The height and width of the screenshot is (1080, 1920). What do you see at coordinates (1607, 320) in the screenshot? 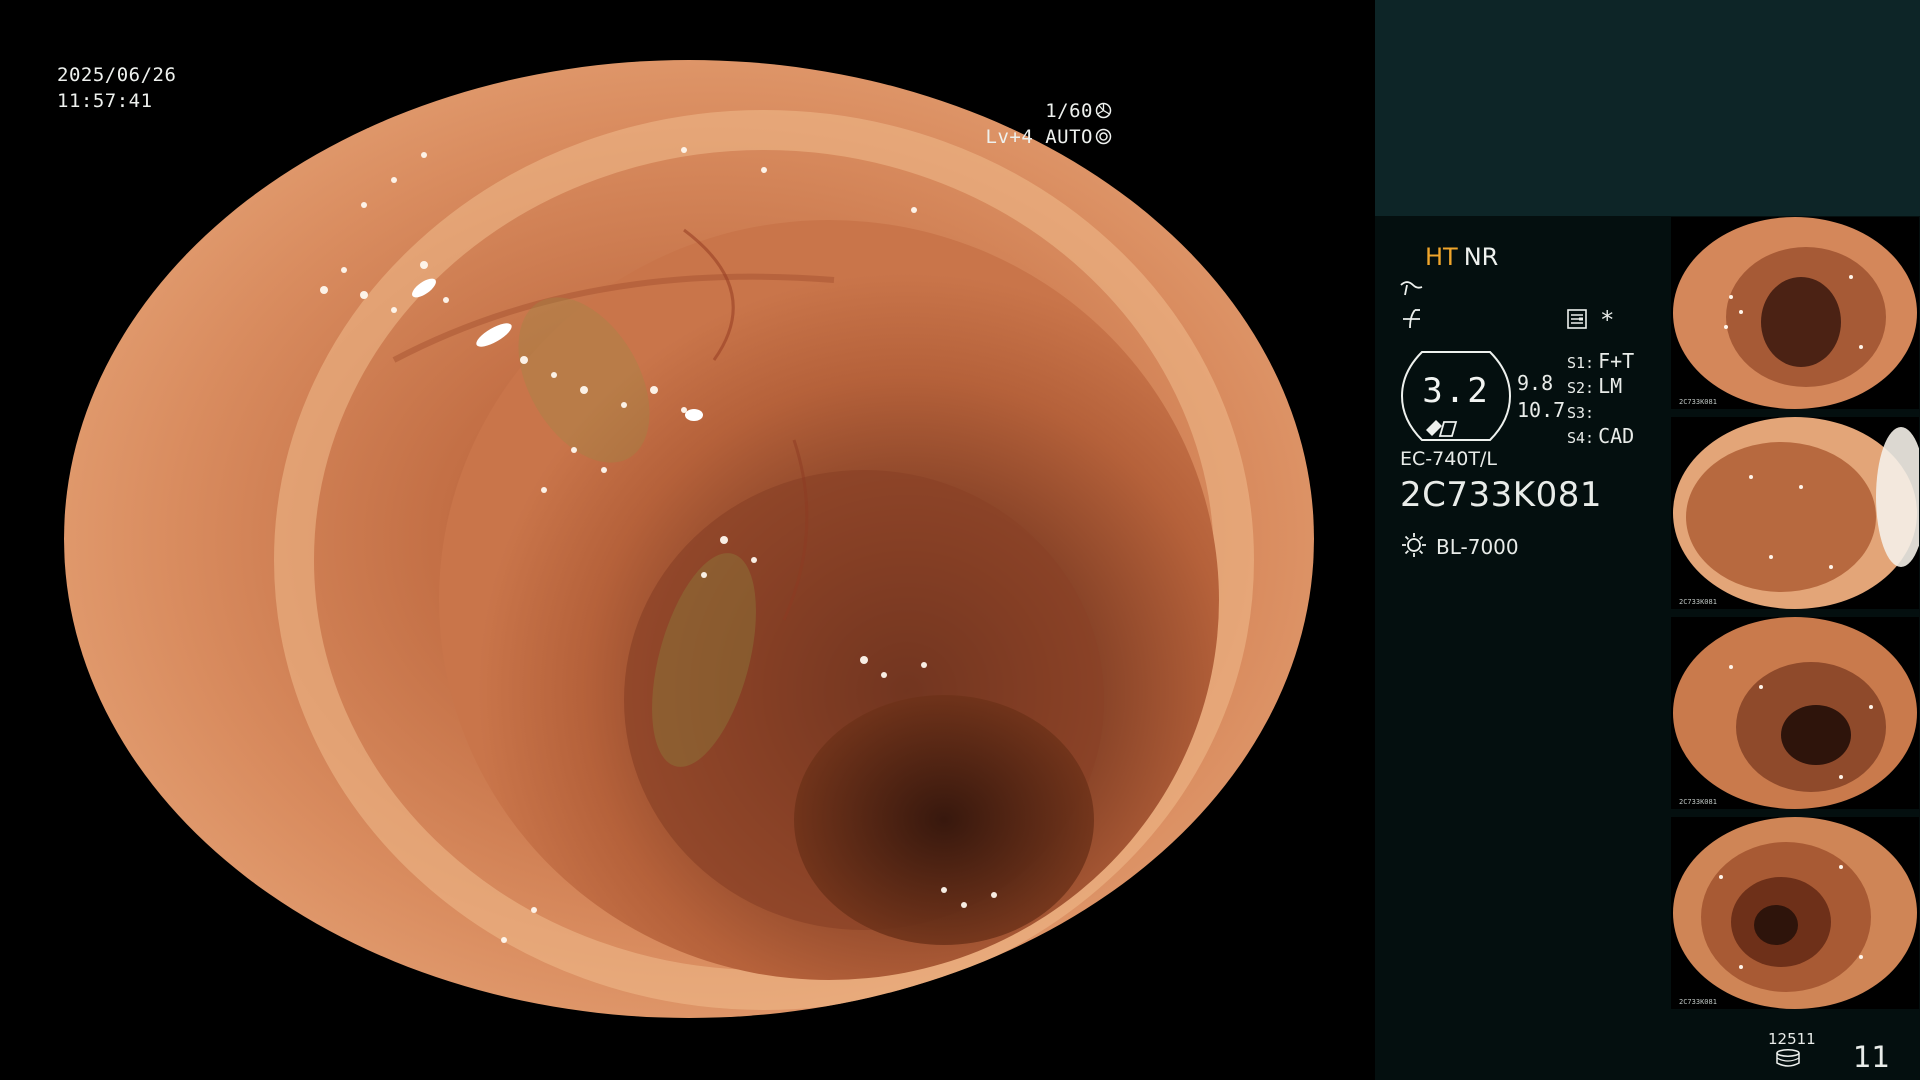
I see `asterisk-indicator: *` at bounding box center [1607, 320].